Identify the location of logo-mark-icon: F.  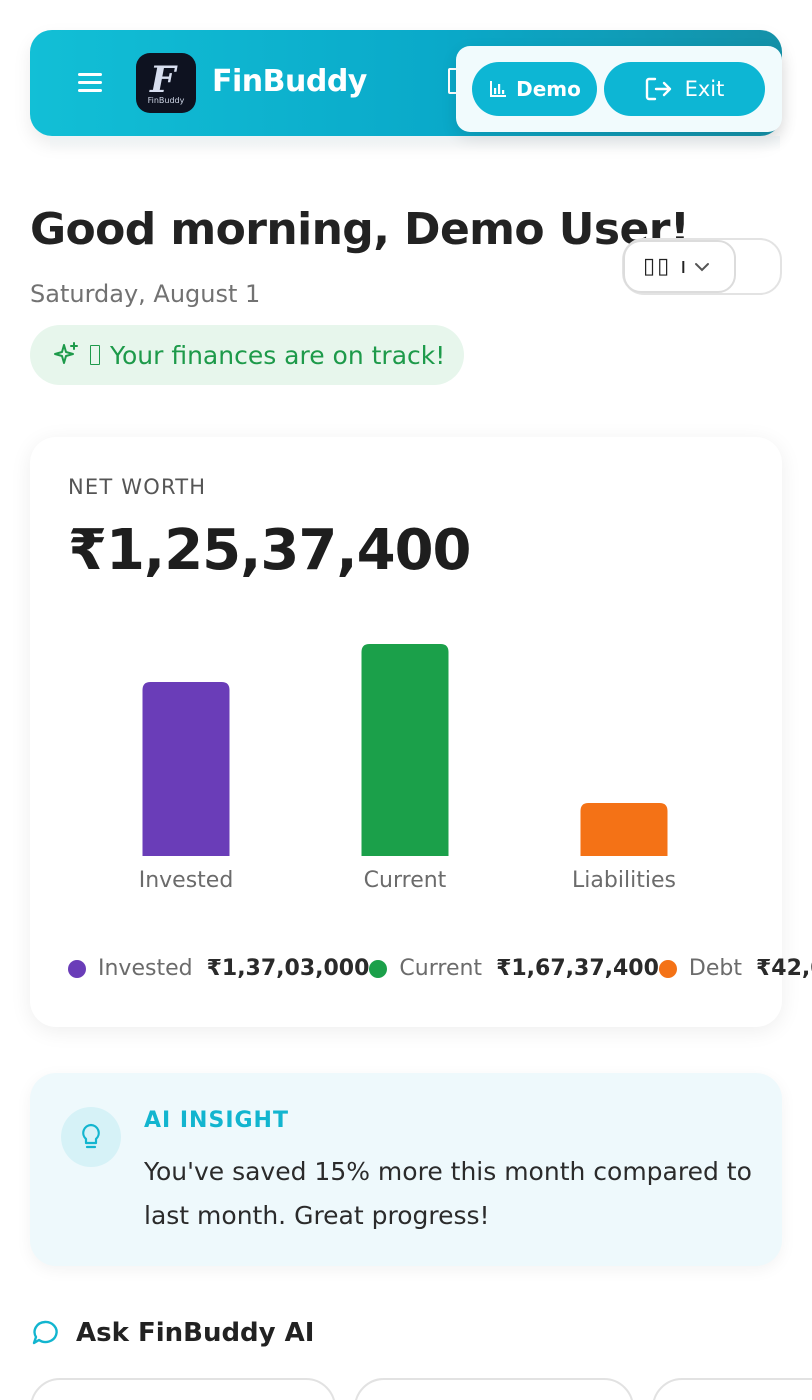
(163, 80).